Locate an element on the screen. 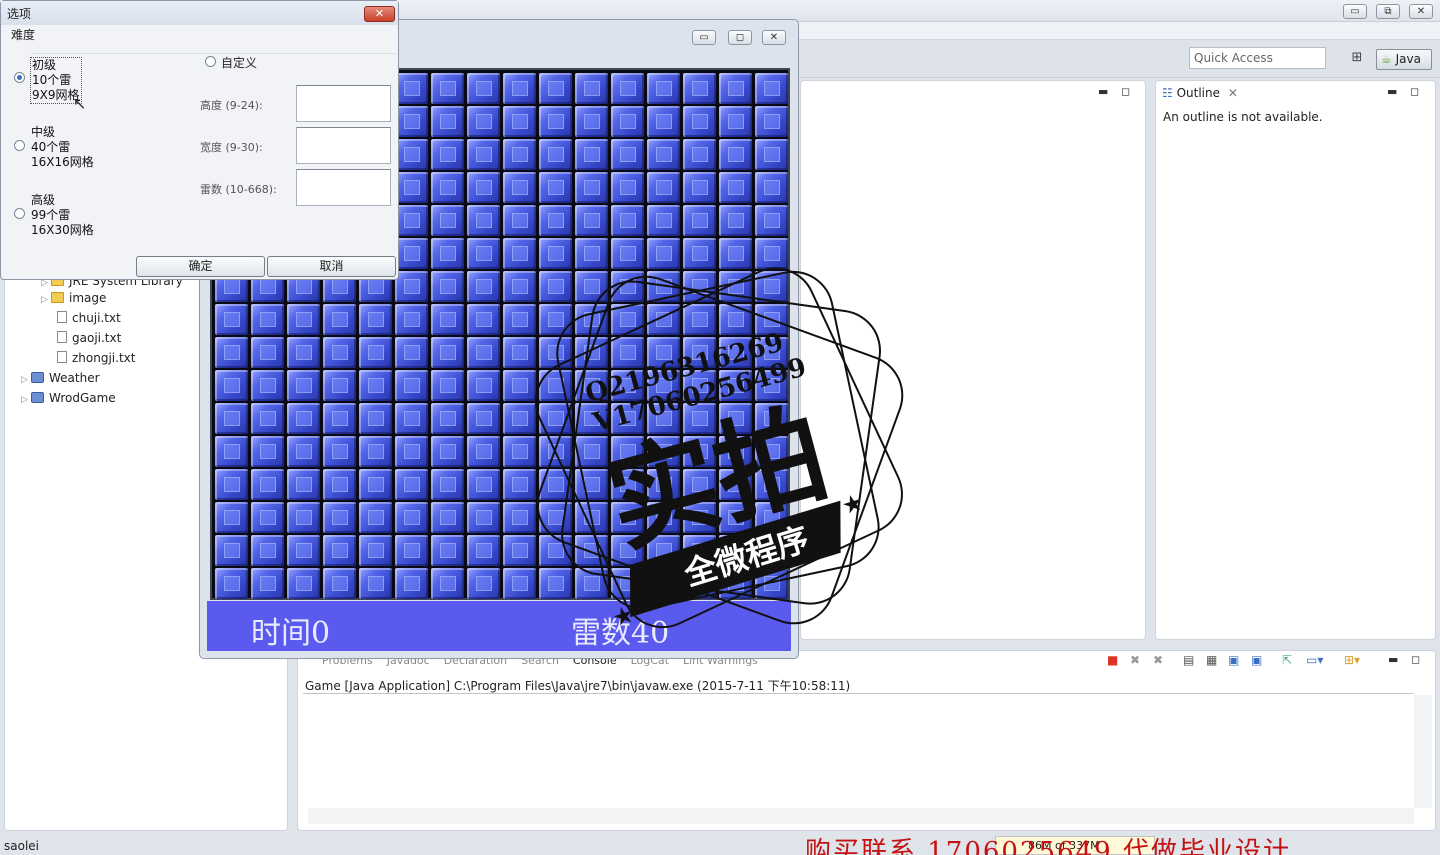  tree-item-chuji: chuji.txt is located at coordinates (89, 318).